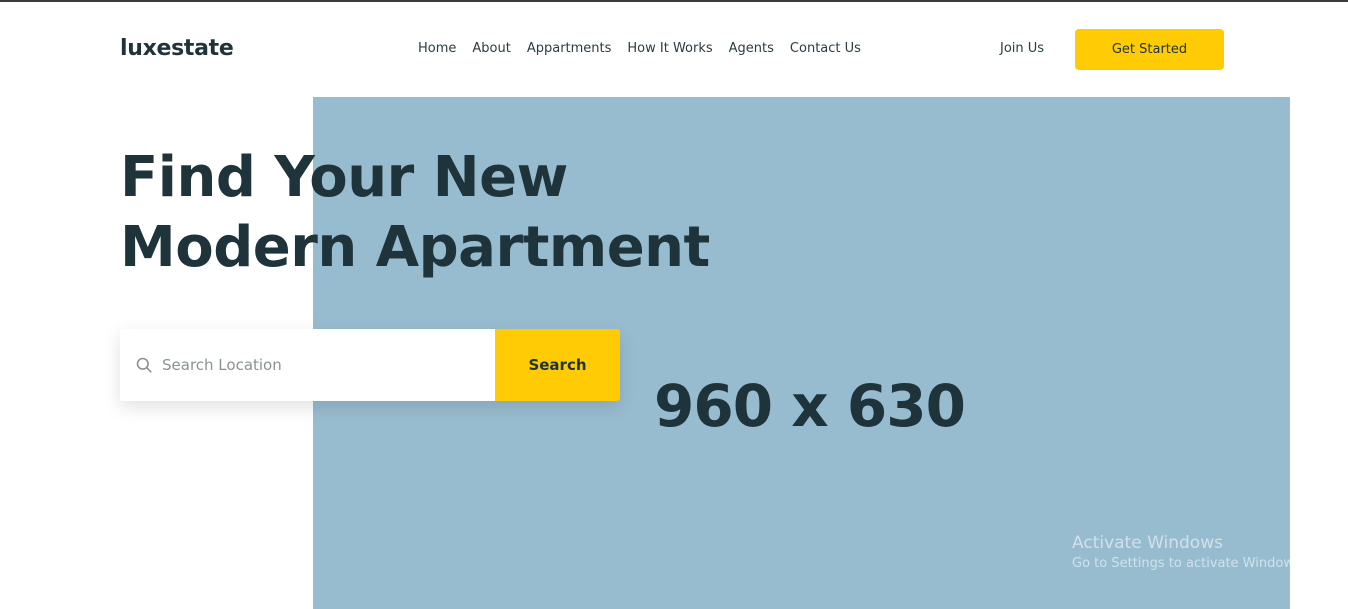 The width and height of the screenshot is (1348, 609). Describe the element at coordinates (437, 48) in the screenshot. I see `nav-item-home: Home` at that location.